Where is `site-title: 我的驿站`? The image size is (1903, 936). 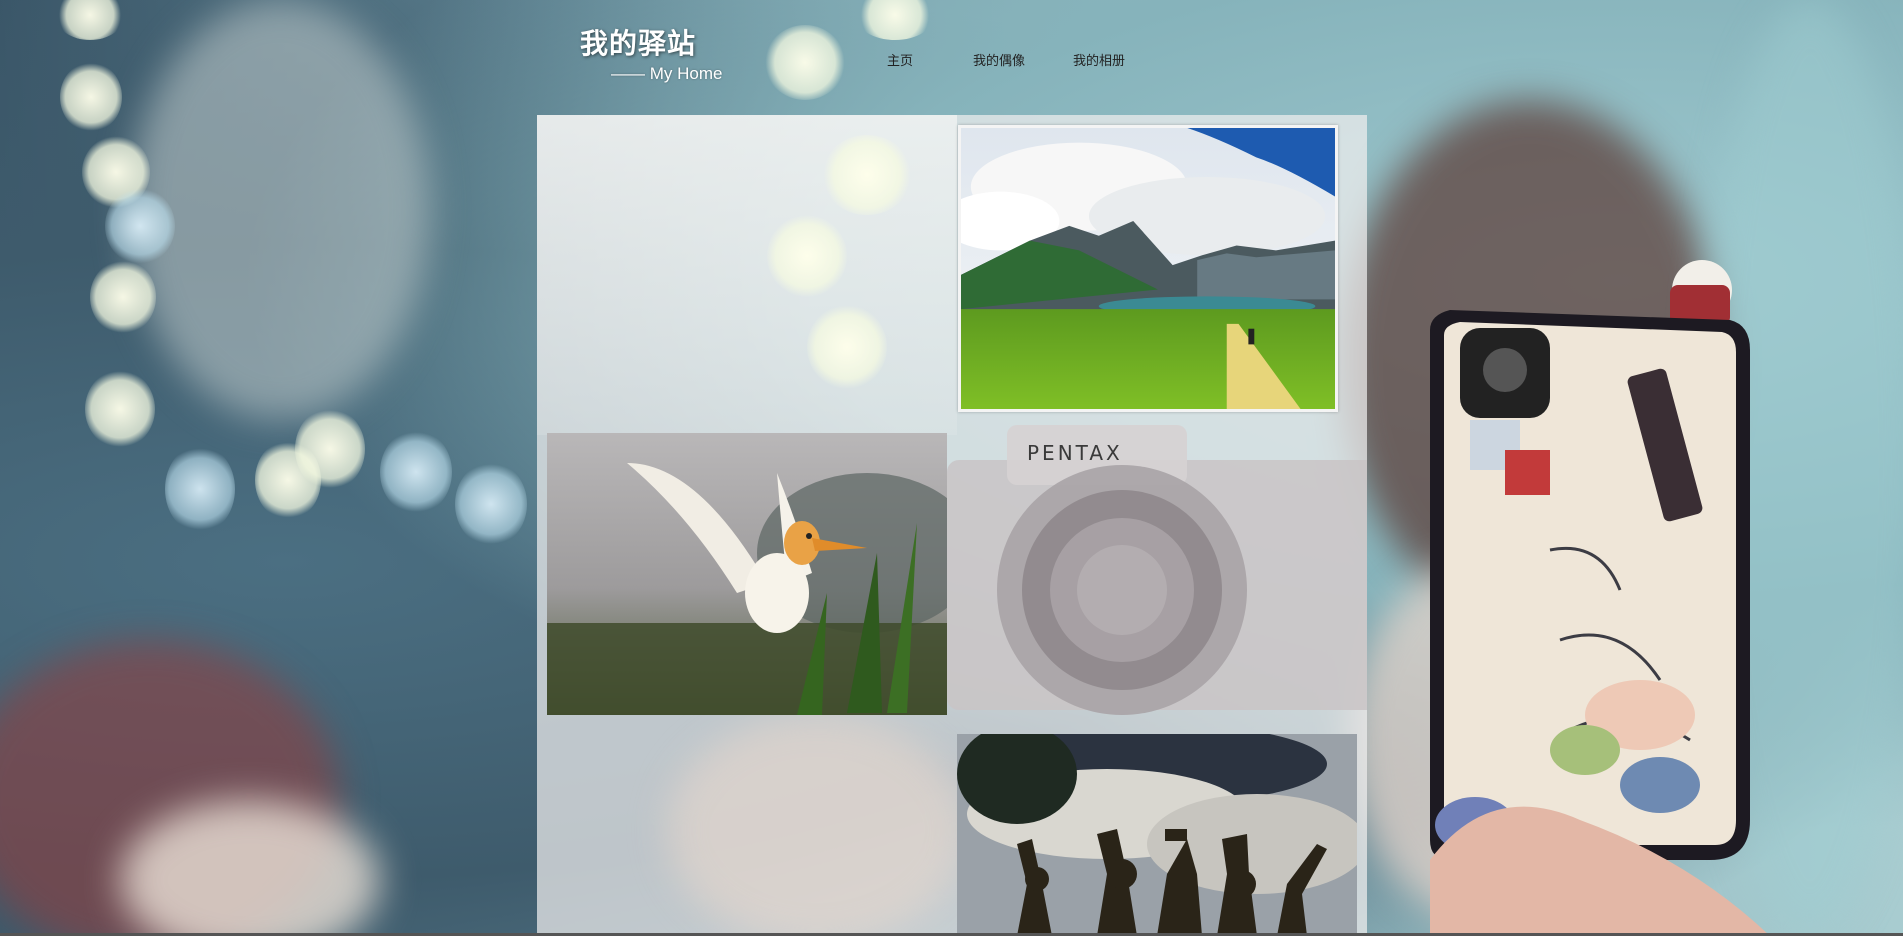 site-title: 我的驿站 is located at coordinates (638, 43).